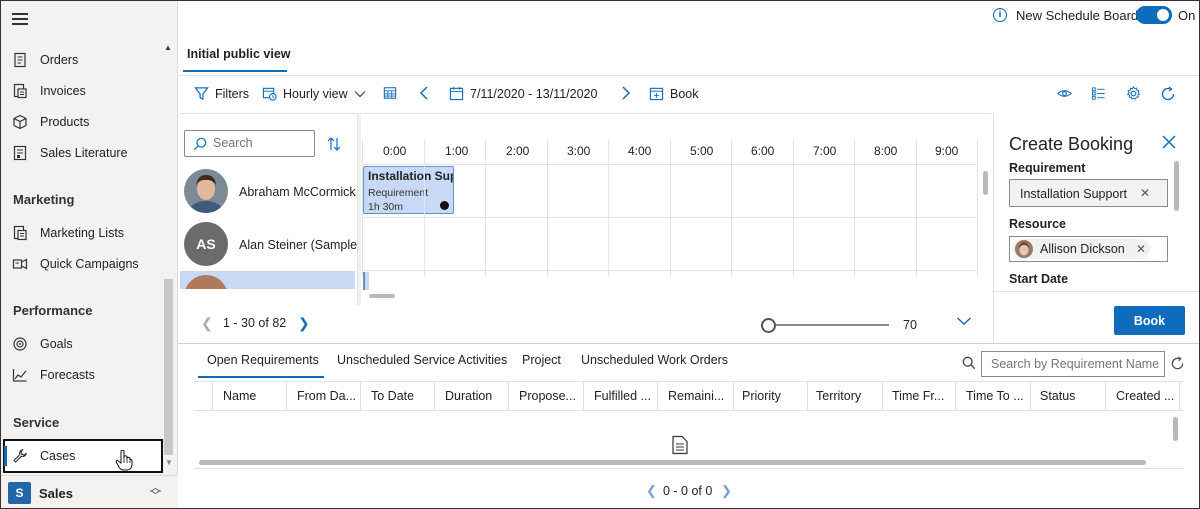  I want to click on zoom-slider-track, so click(829, 325).